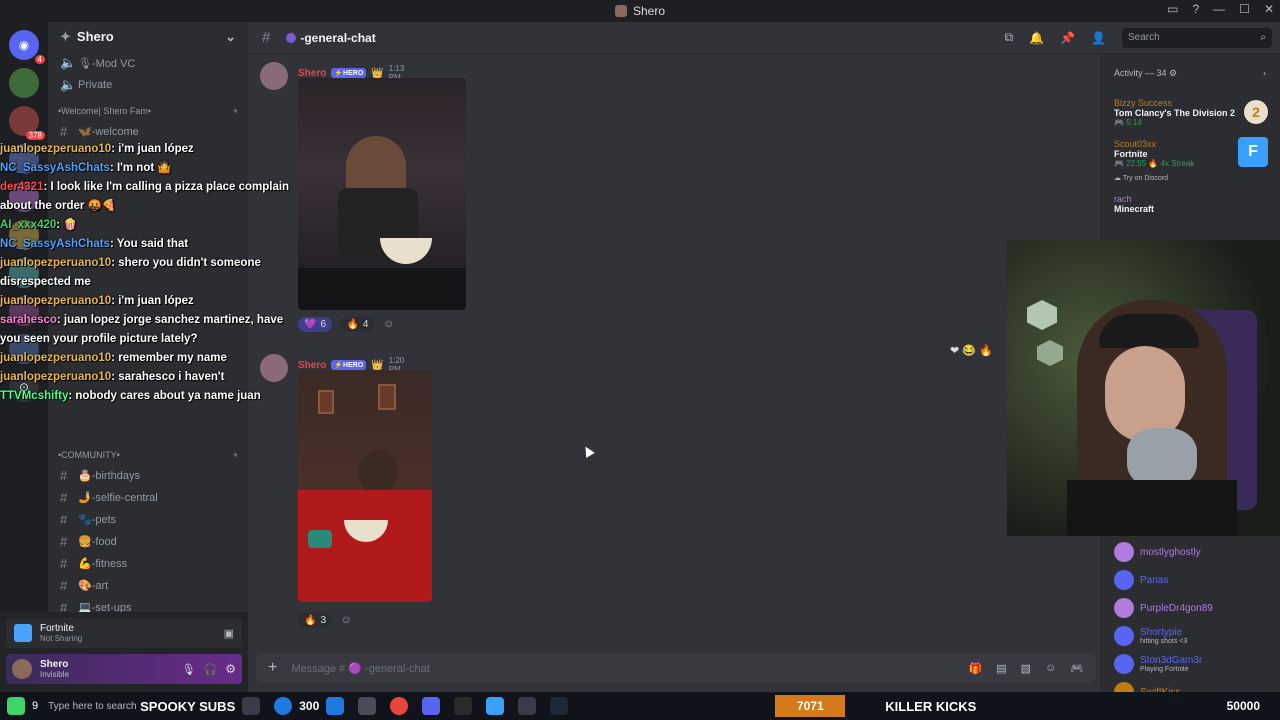 This screenshot has height=720, width=1280. Describe the element at coordinates (150, 149) in the screenshot. I see `chat-line: juanlopezperuano10: i'm juan lópez` at that location.